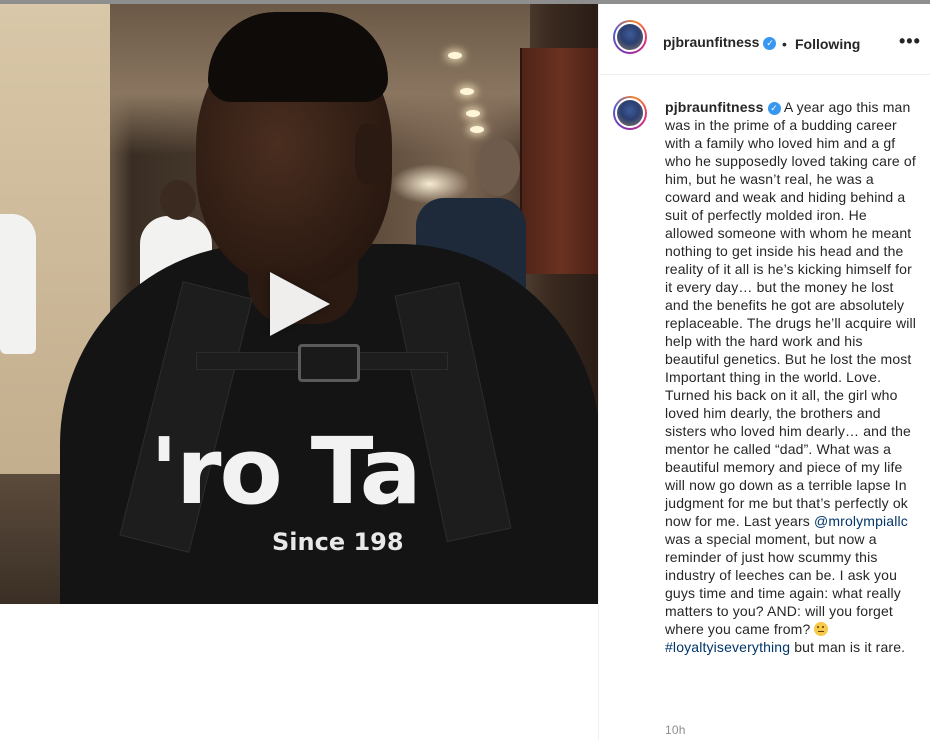 This screenshot has height=740, width=930. I want to click on avatar, so click(630, 37).